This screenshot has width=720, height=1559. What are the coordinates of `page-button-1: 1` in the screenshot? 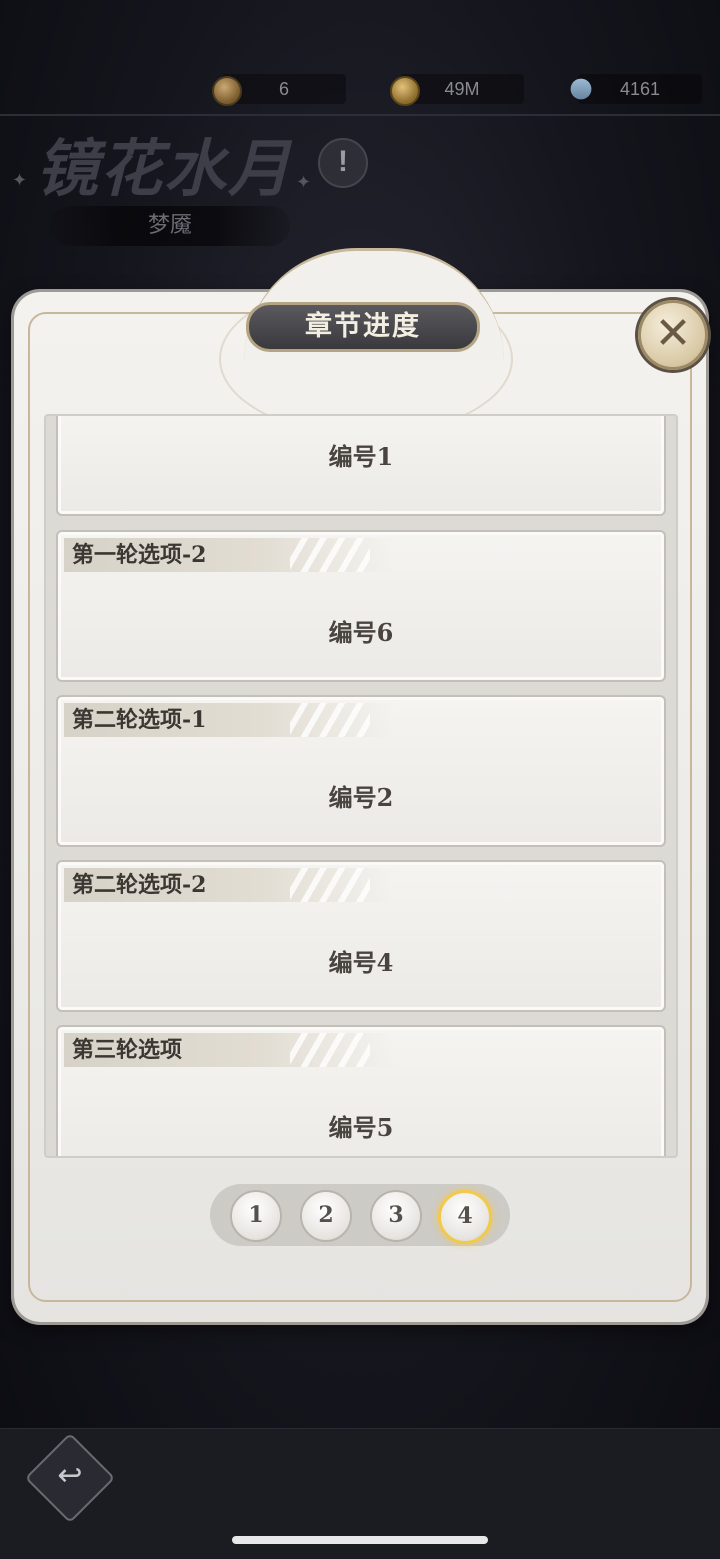 It's located at (256, 1216).